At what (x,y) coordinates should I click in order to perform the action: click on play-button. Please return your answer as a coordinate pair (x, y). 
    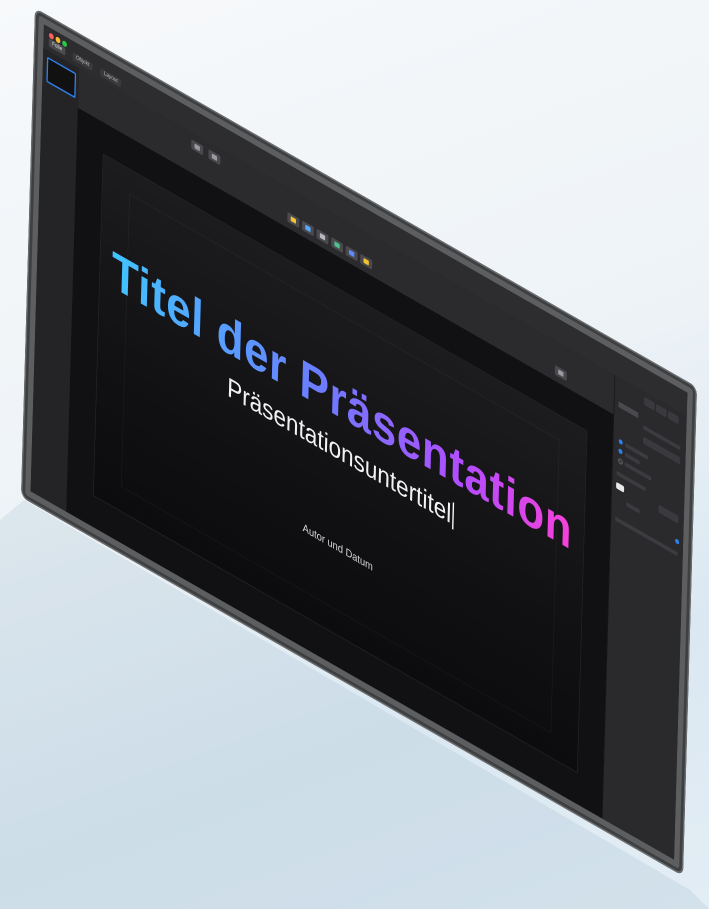
    Looking at the image, I should click on (197, 147).